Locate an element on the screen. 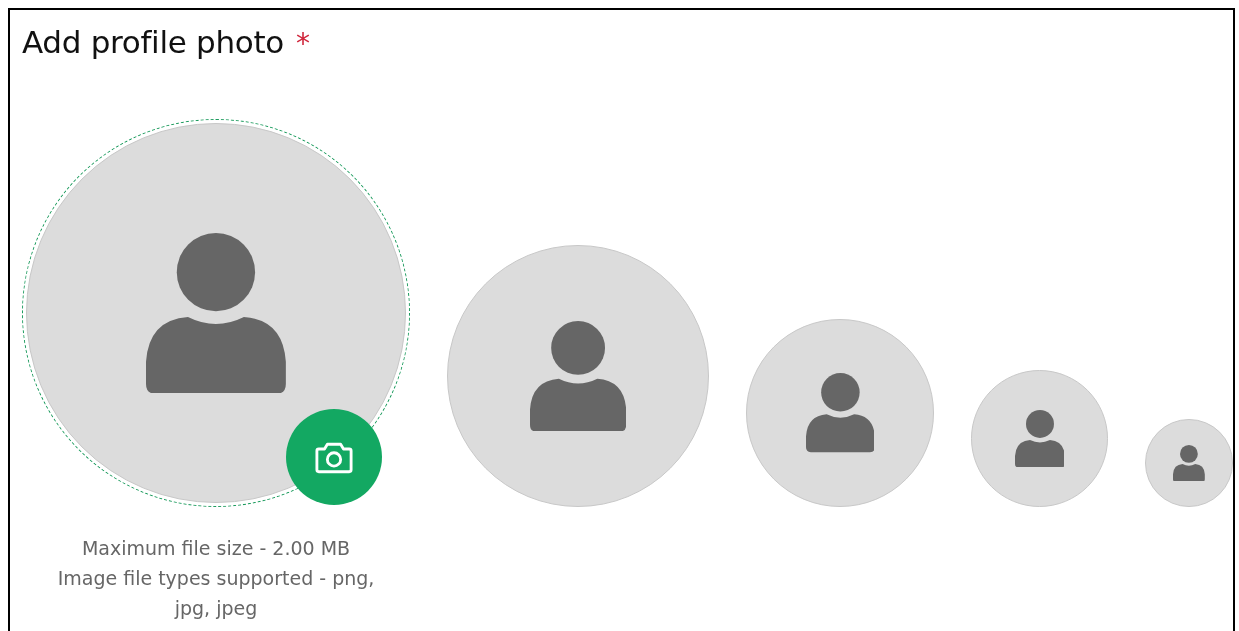  hint-text: Image file types supported - png, jpg, jpeg is located at coordinates (216, 593).